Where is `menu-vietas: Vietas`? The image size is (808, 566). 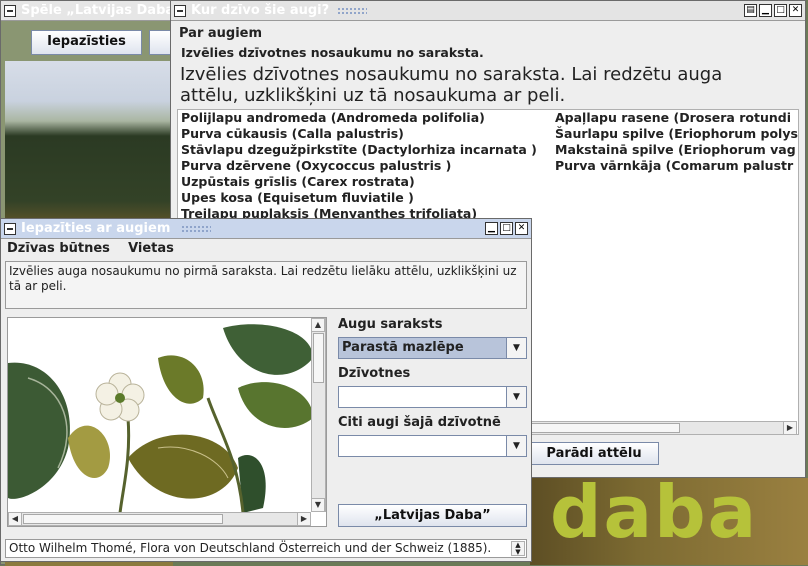
menu-vietas: Vietas is located at coordinates (151, 249).